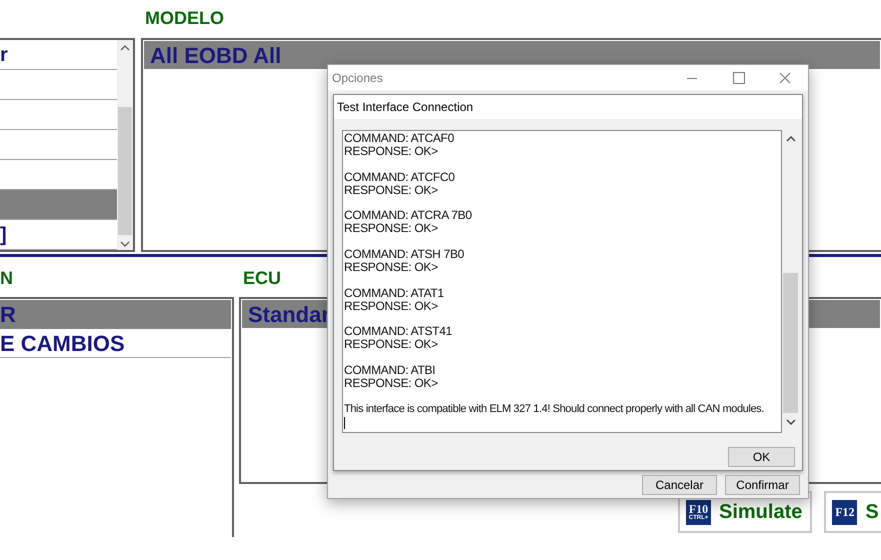 This screenshot has width=881, height=560. I want to click on panel-heading: Test Interface Connection, so click(405, 107).